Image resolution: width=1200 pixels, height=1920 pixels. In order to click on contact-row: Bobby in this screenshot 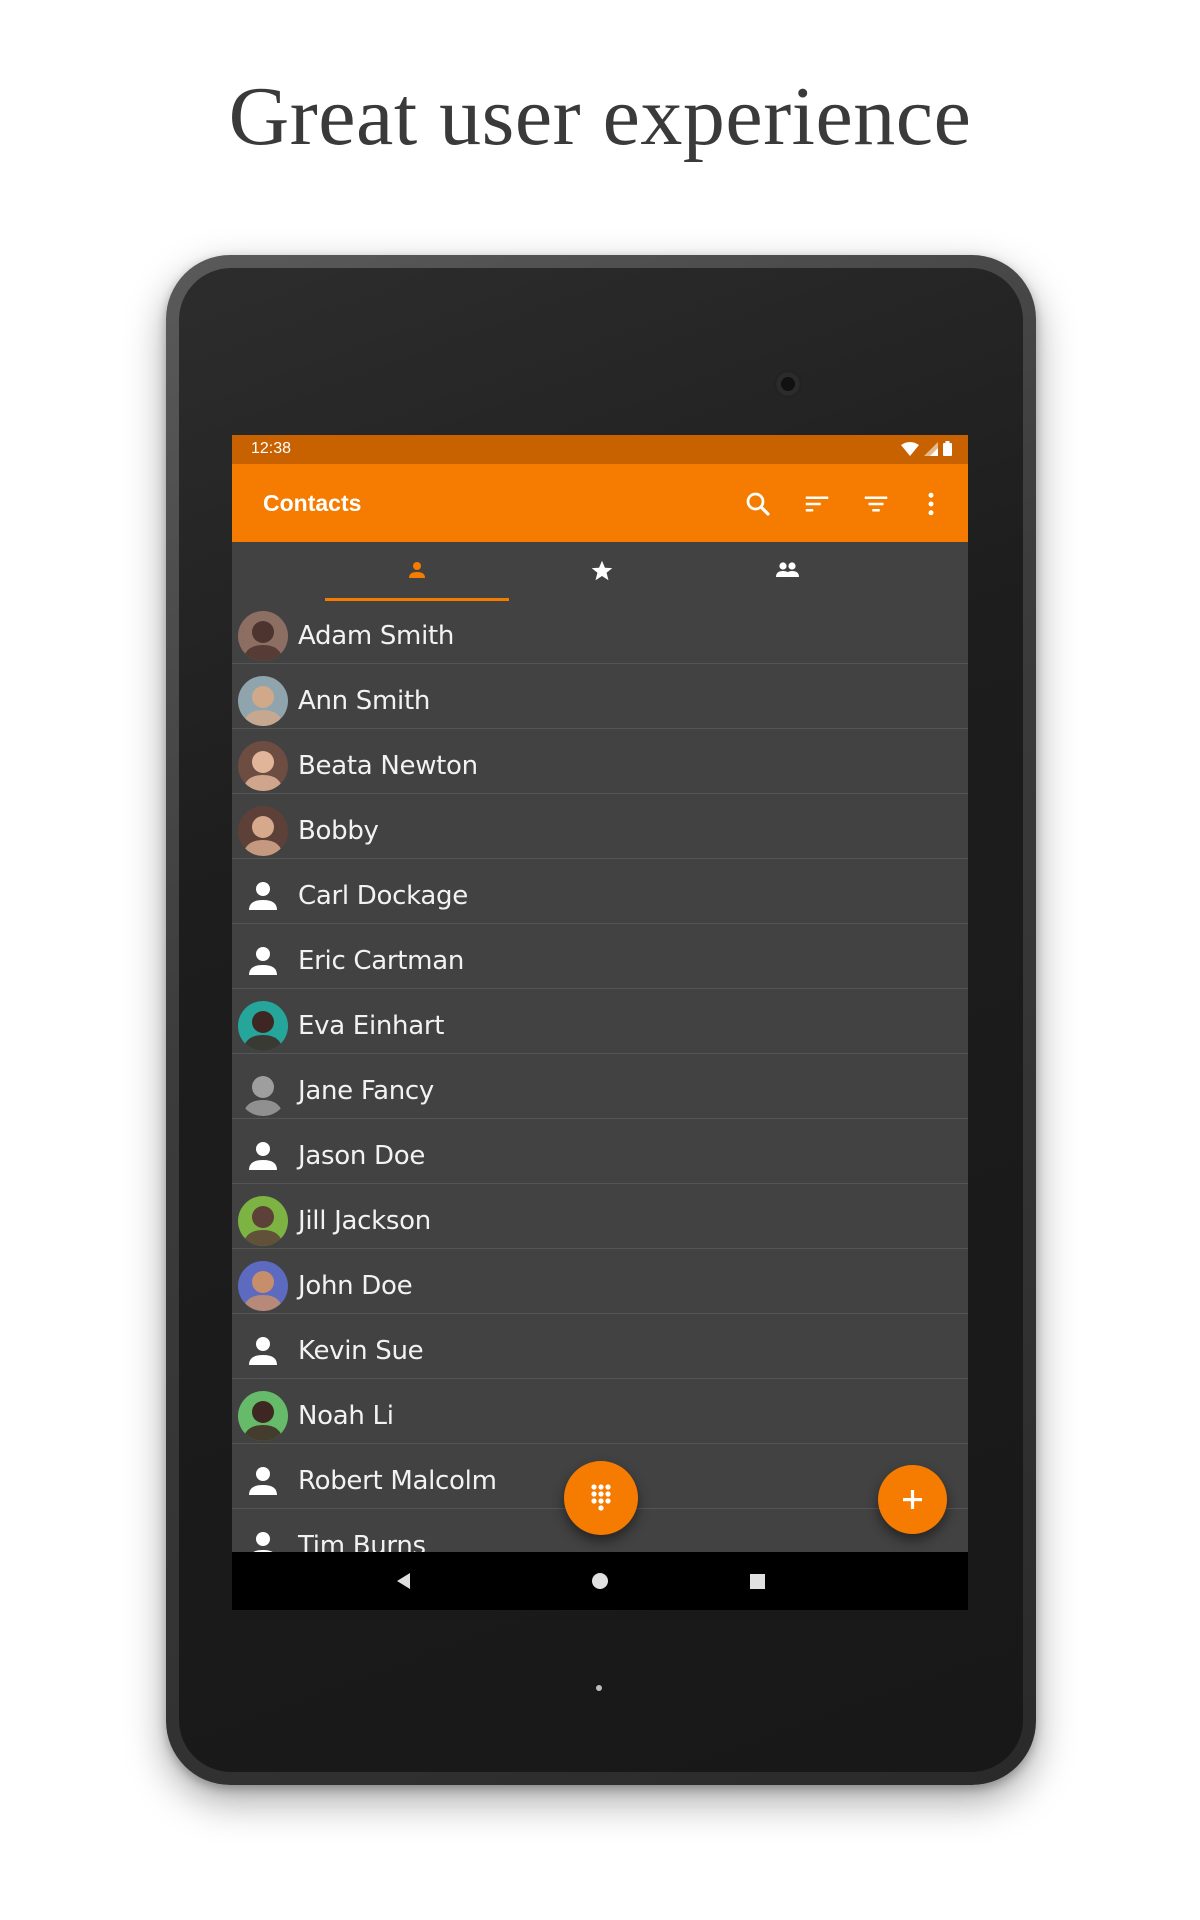, I will do `click(600, 826)`.